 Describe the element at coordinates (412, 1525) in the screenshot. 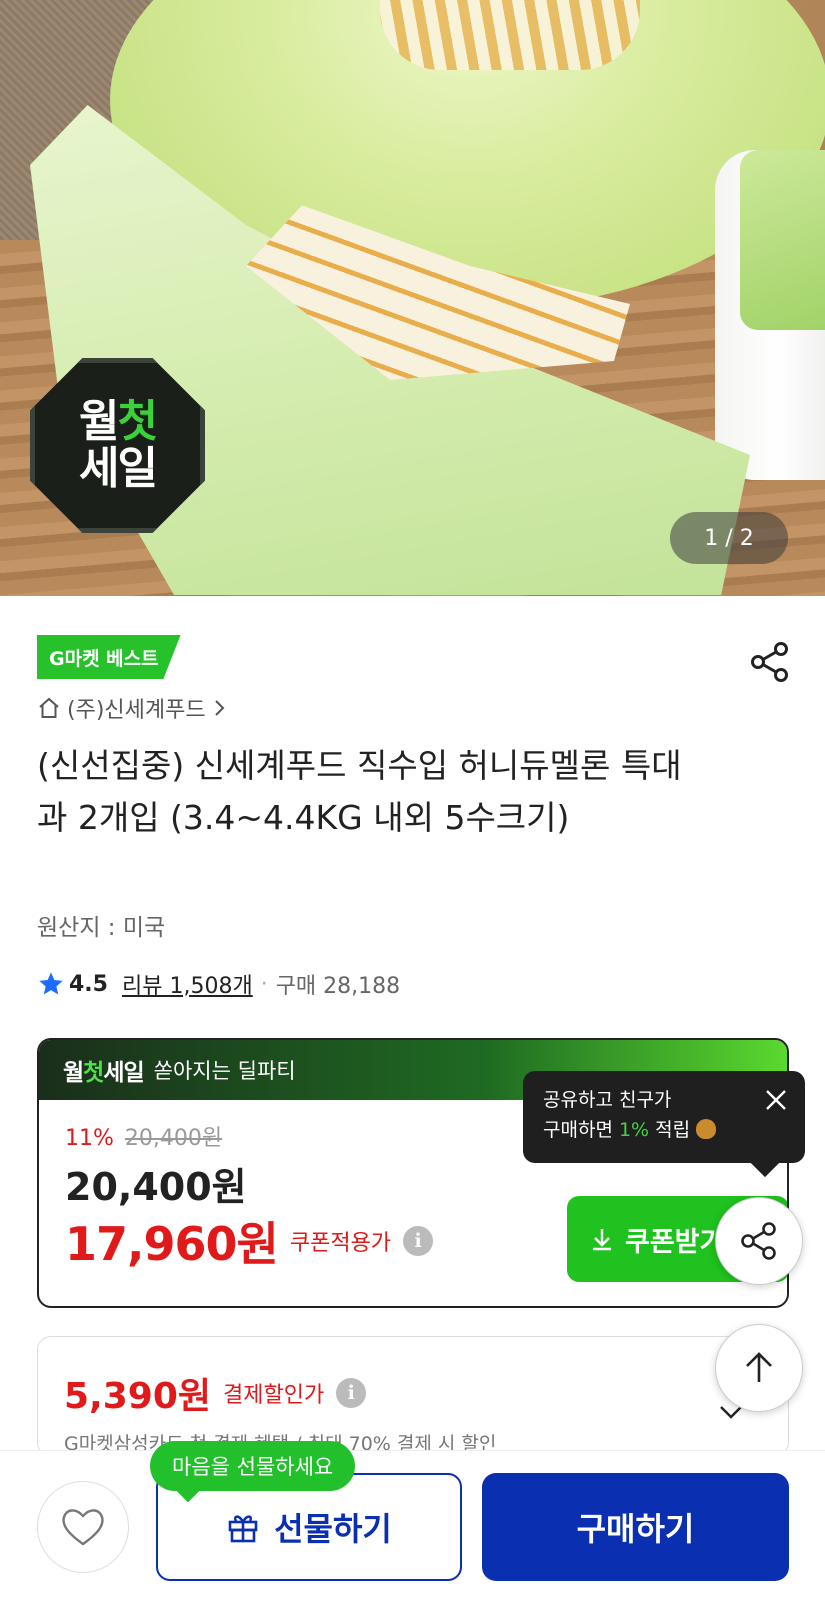

I see `bottom-action-bar: 선물하기 구매하기` at that location.